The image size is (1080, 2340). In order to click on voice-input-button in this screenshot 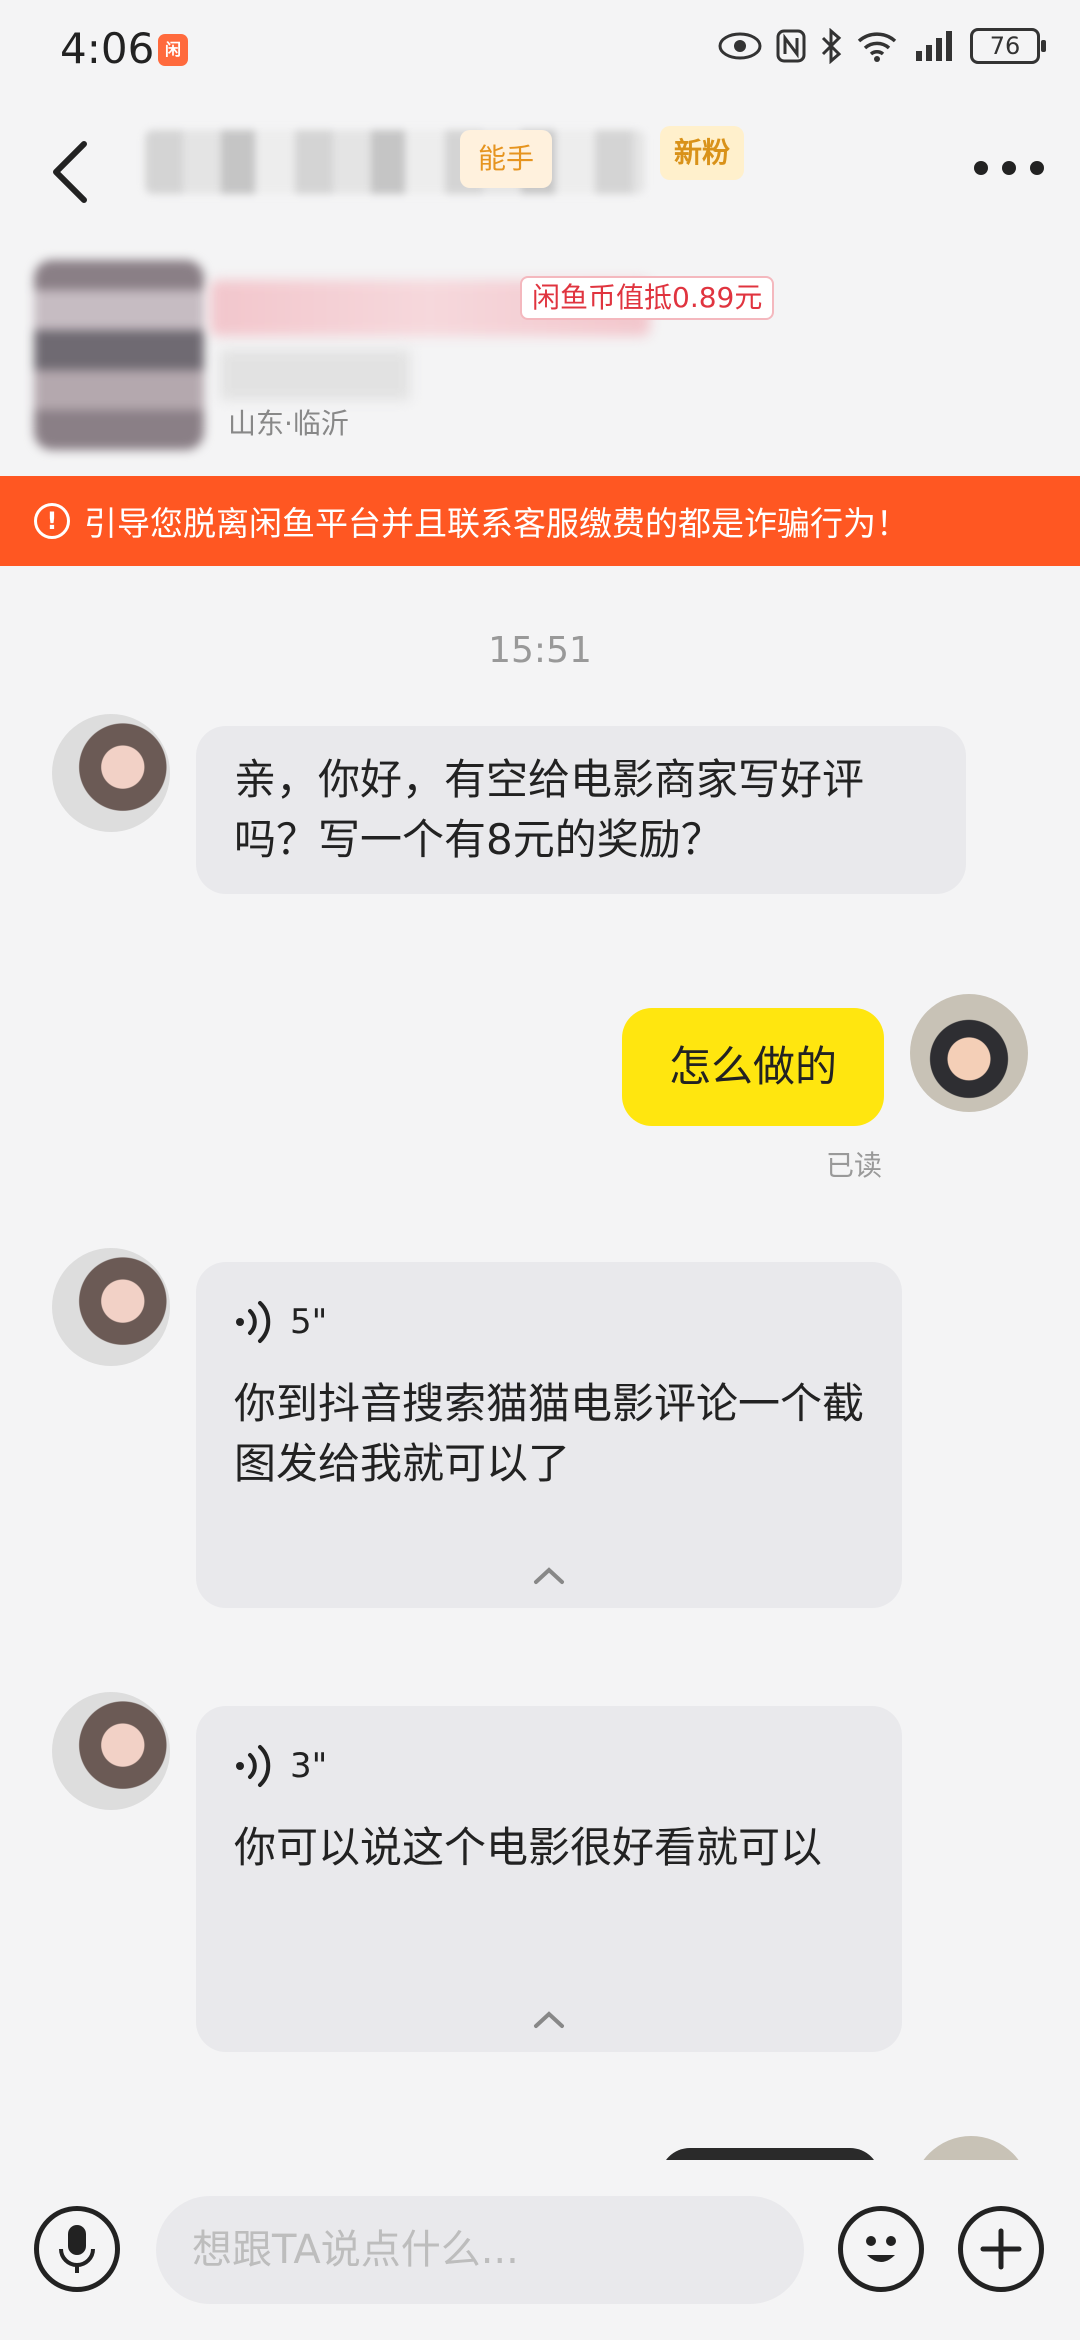, I will do `click(77, 2249)`.